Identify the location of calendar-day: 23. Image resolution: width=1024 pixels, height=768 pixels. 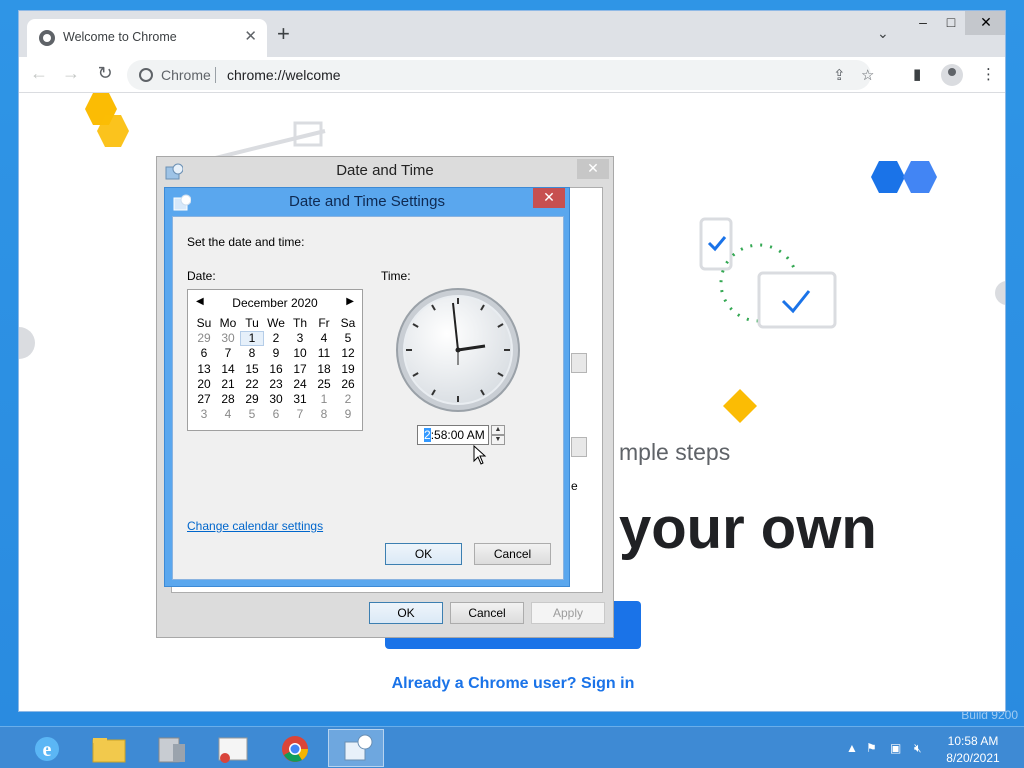
(276, 384).